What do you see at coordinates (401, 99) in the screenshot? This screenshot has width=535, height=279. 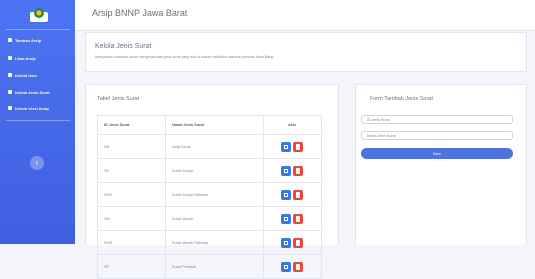 I see `form-title: Form Tambah Jenis Surat` at bounding box center [401, 99].